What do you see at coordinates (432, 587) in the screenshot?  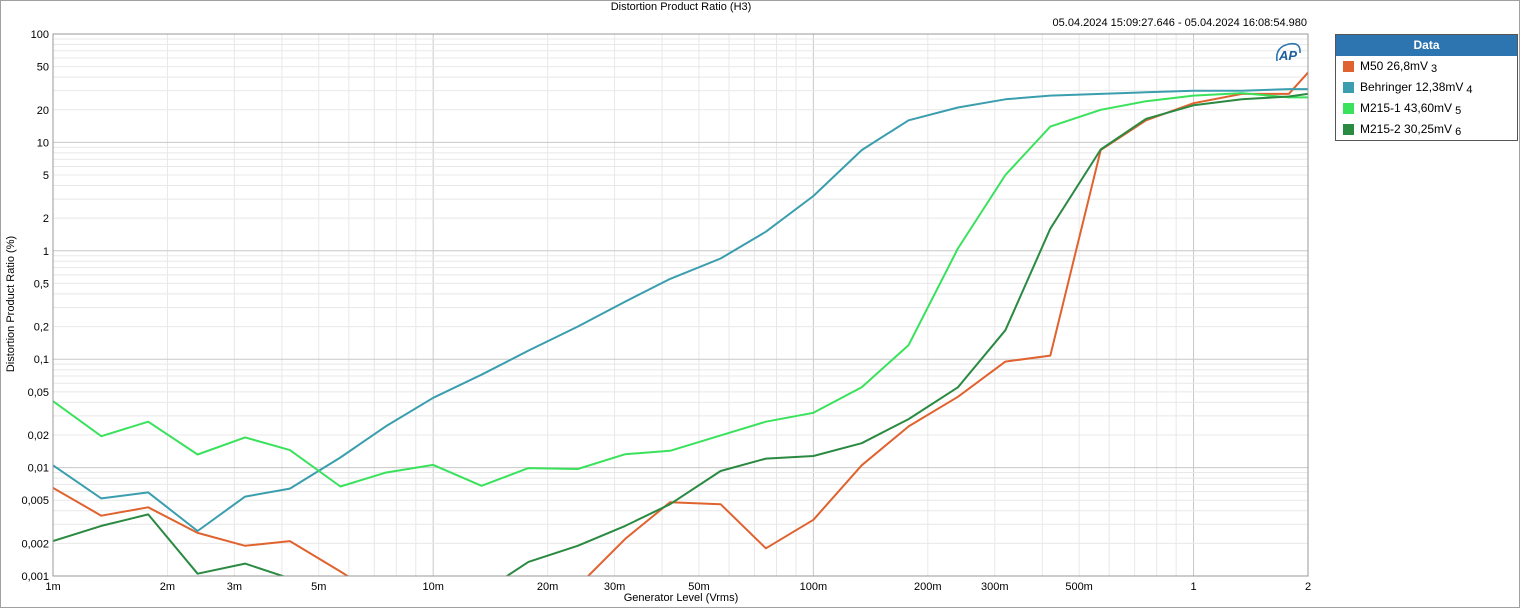 I see `x-tick-label: 10m` at bounding box center [432, 587].